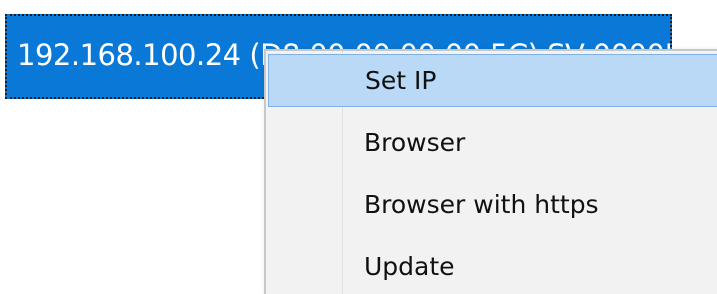 The width and height of the screenshot is (717, 294). What do you see at coordinates (481, 204) in the screenshot?
I see `menu-item-label: Browser with https` at bounding box center [481, 204].